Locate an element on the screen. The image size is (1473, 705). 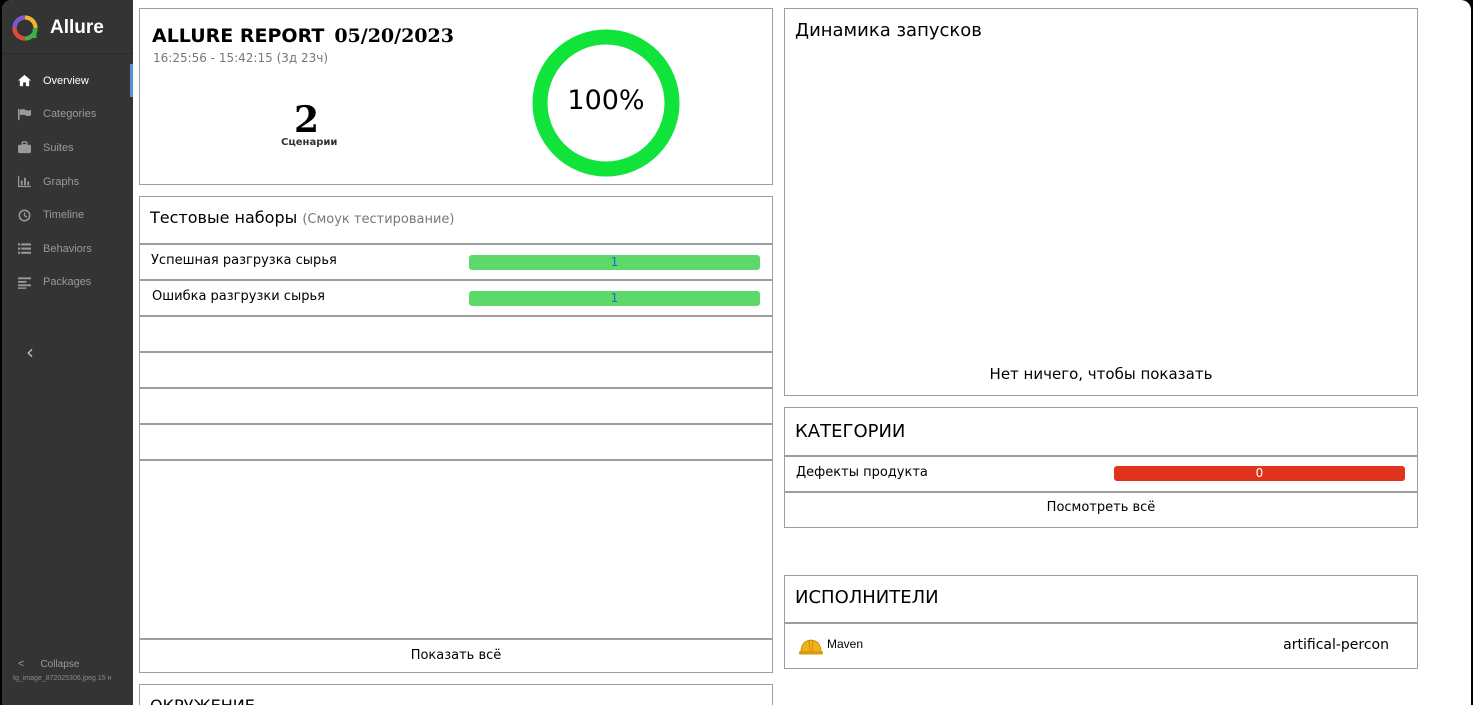
sidebar-item-timeline: Timeline is located at coordinates (67, 215).